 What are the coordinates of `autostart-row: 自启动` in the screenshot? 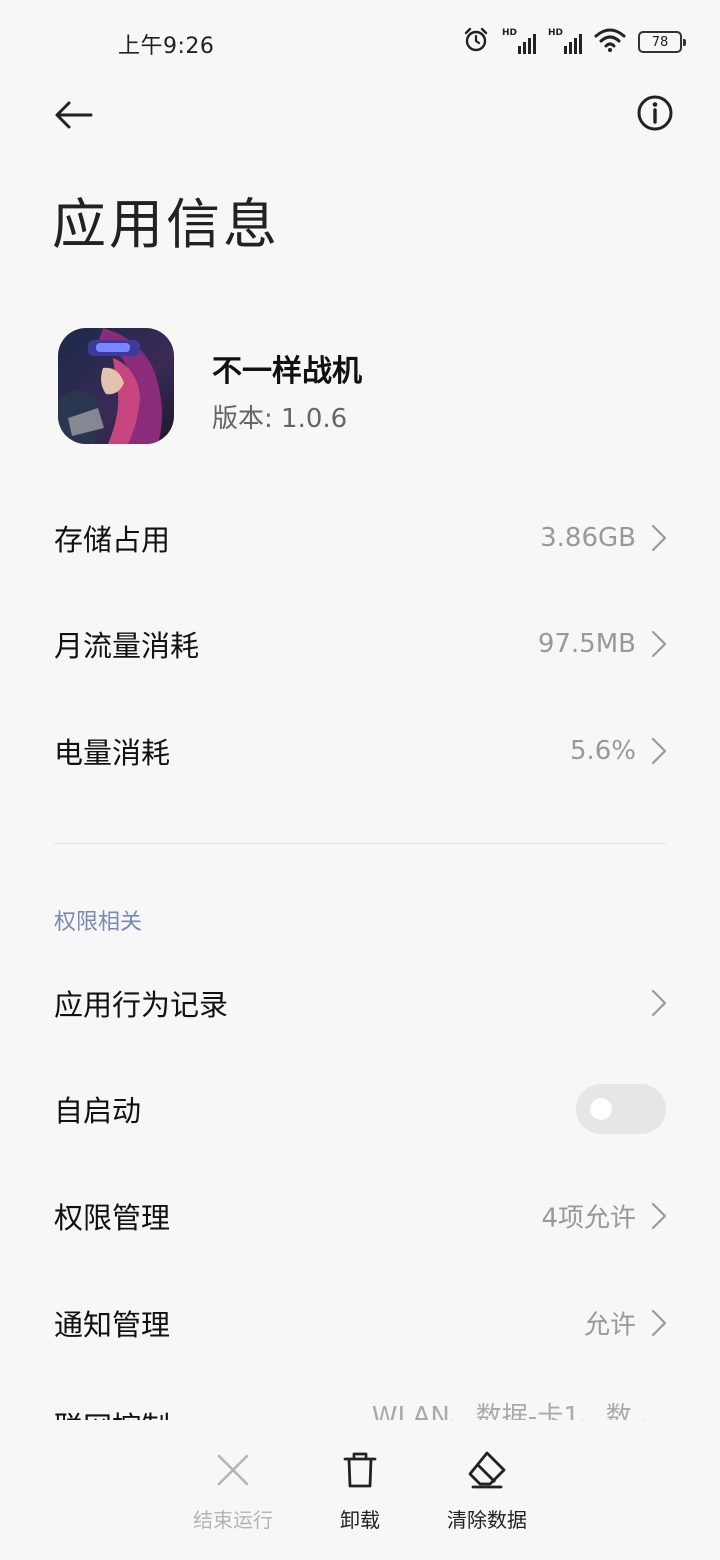 It's located at (360, 1109).